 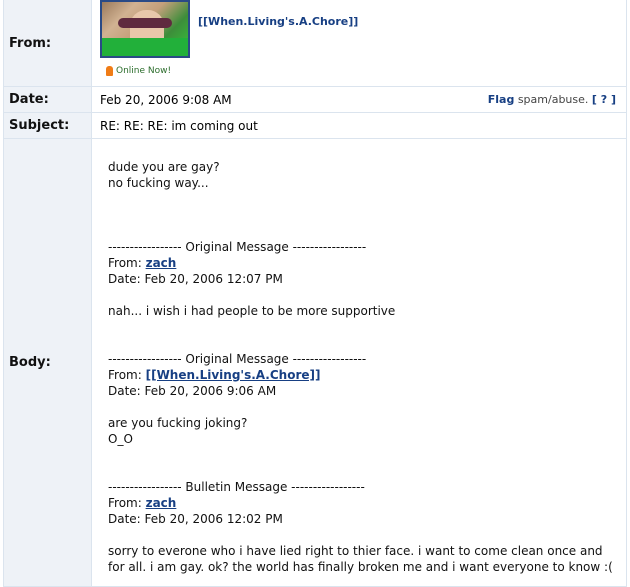 I want to click on body-line-1: dude you are gay?, so click(x=164, y=166).